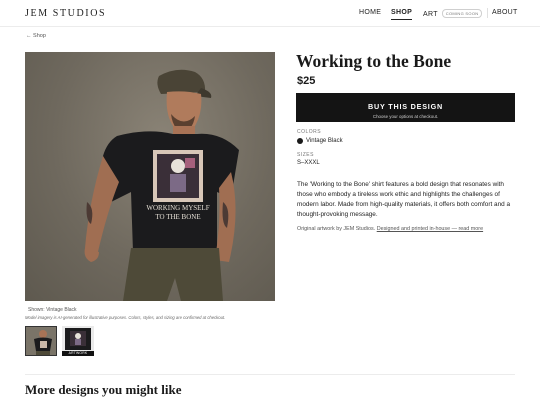 The width and height of the screenshot is (540, 405). Describe the element at coordinates (402, 19) in the screenshot. I see `nav-active-underline` at that location.